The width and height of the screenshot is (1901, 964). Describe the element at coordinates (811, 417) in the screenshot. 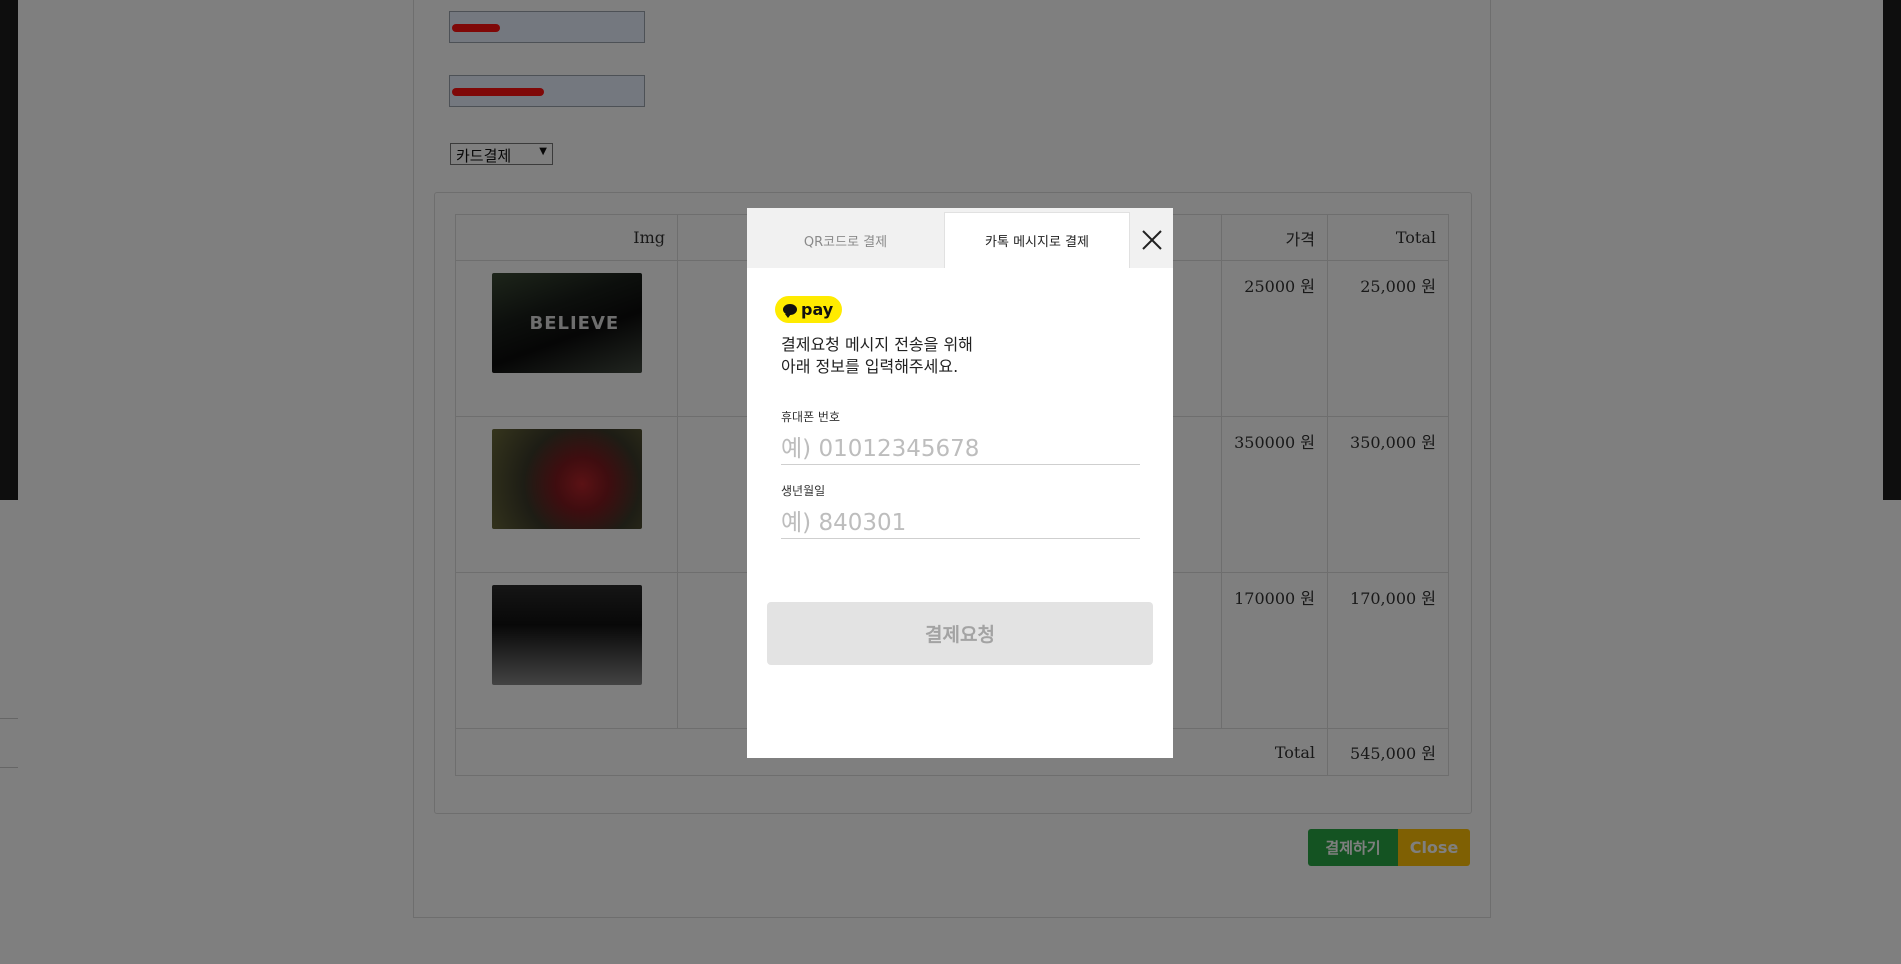

I see `phone-label: 휴대폰 번호` at that location.